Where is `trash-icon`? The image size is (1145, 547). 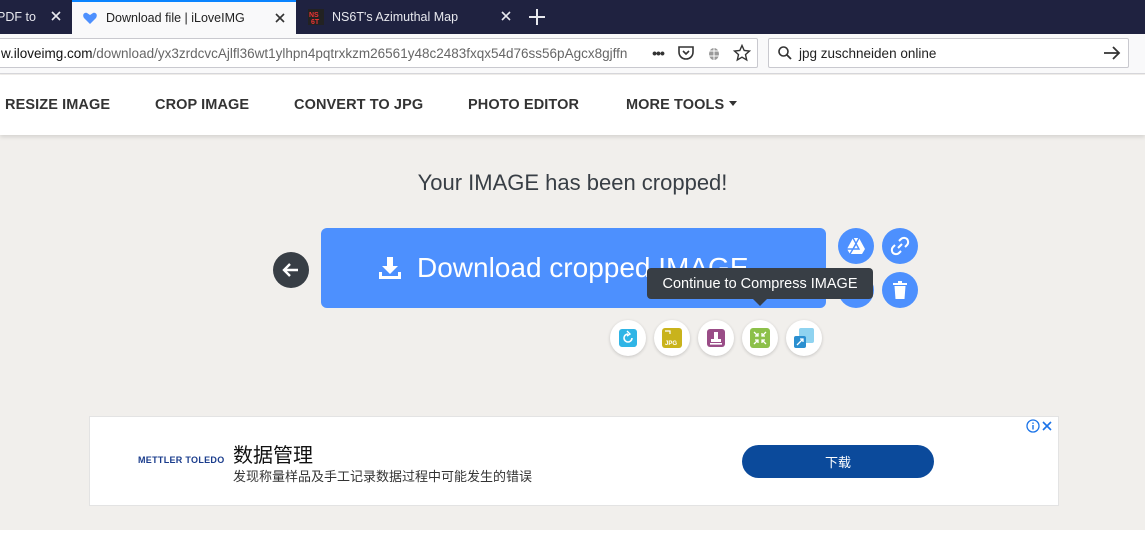 trash-icon is located at coordinates (900, 290).